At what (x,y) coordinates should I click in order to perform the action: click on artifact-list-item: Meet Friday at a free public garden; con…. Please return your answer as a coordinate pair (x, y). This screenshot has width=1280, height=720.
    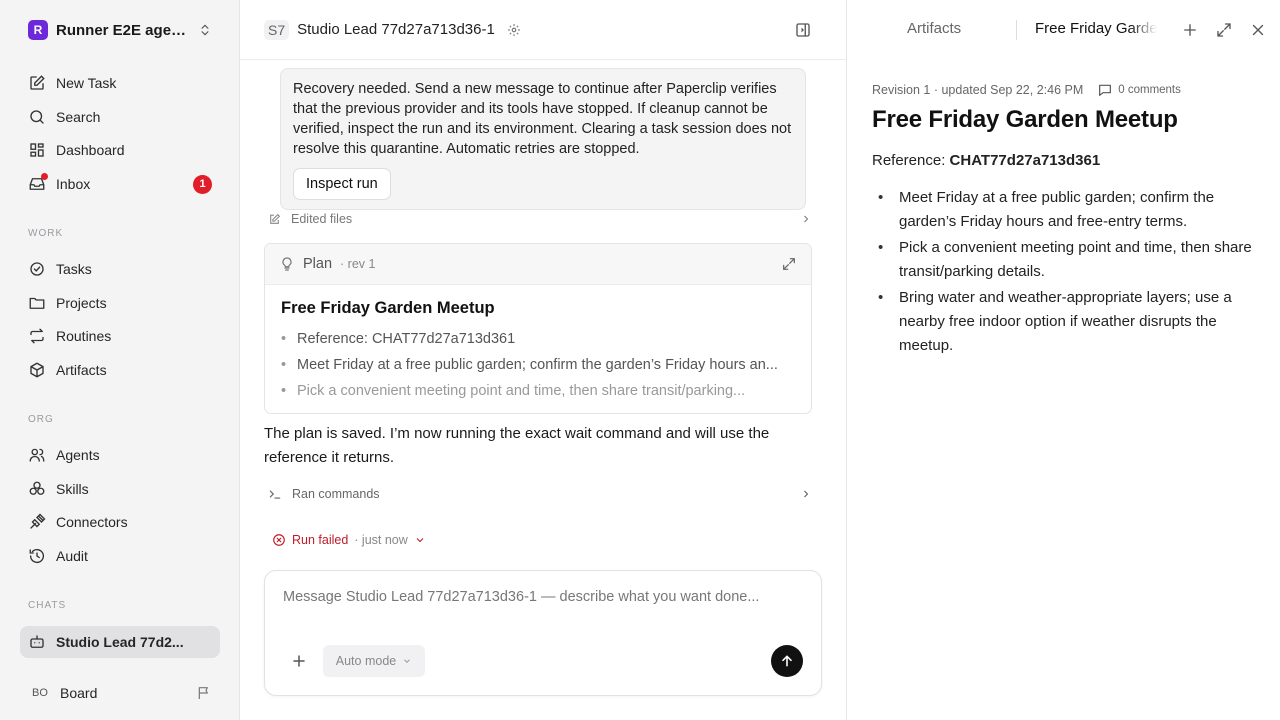
    Looking at the image, I should click on (1067, 210).